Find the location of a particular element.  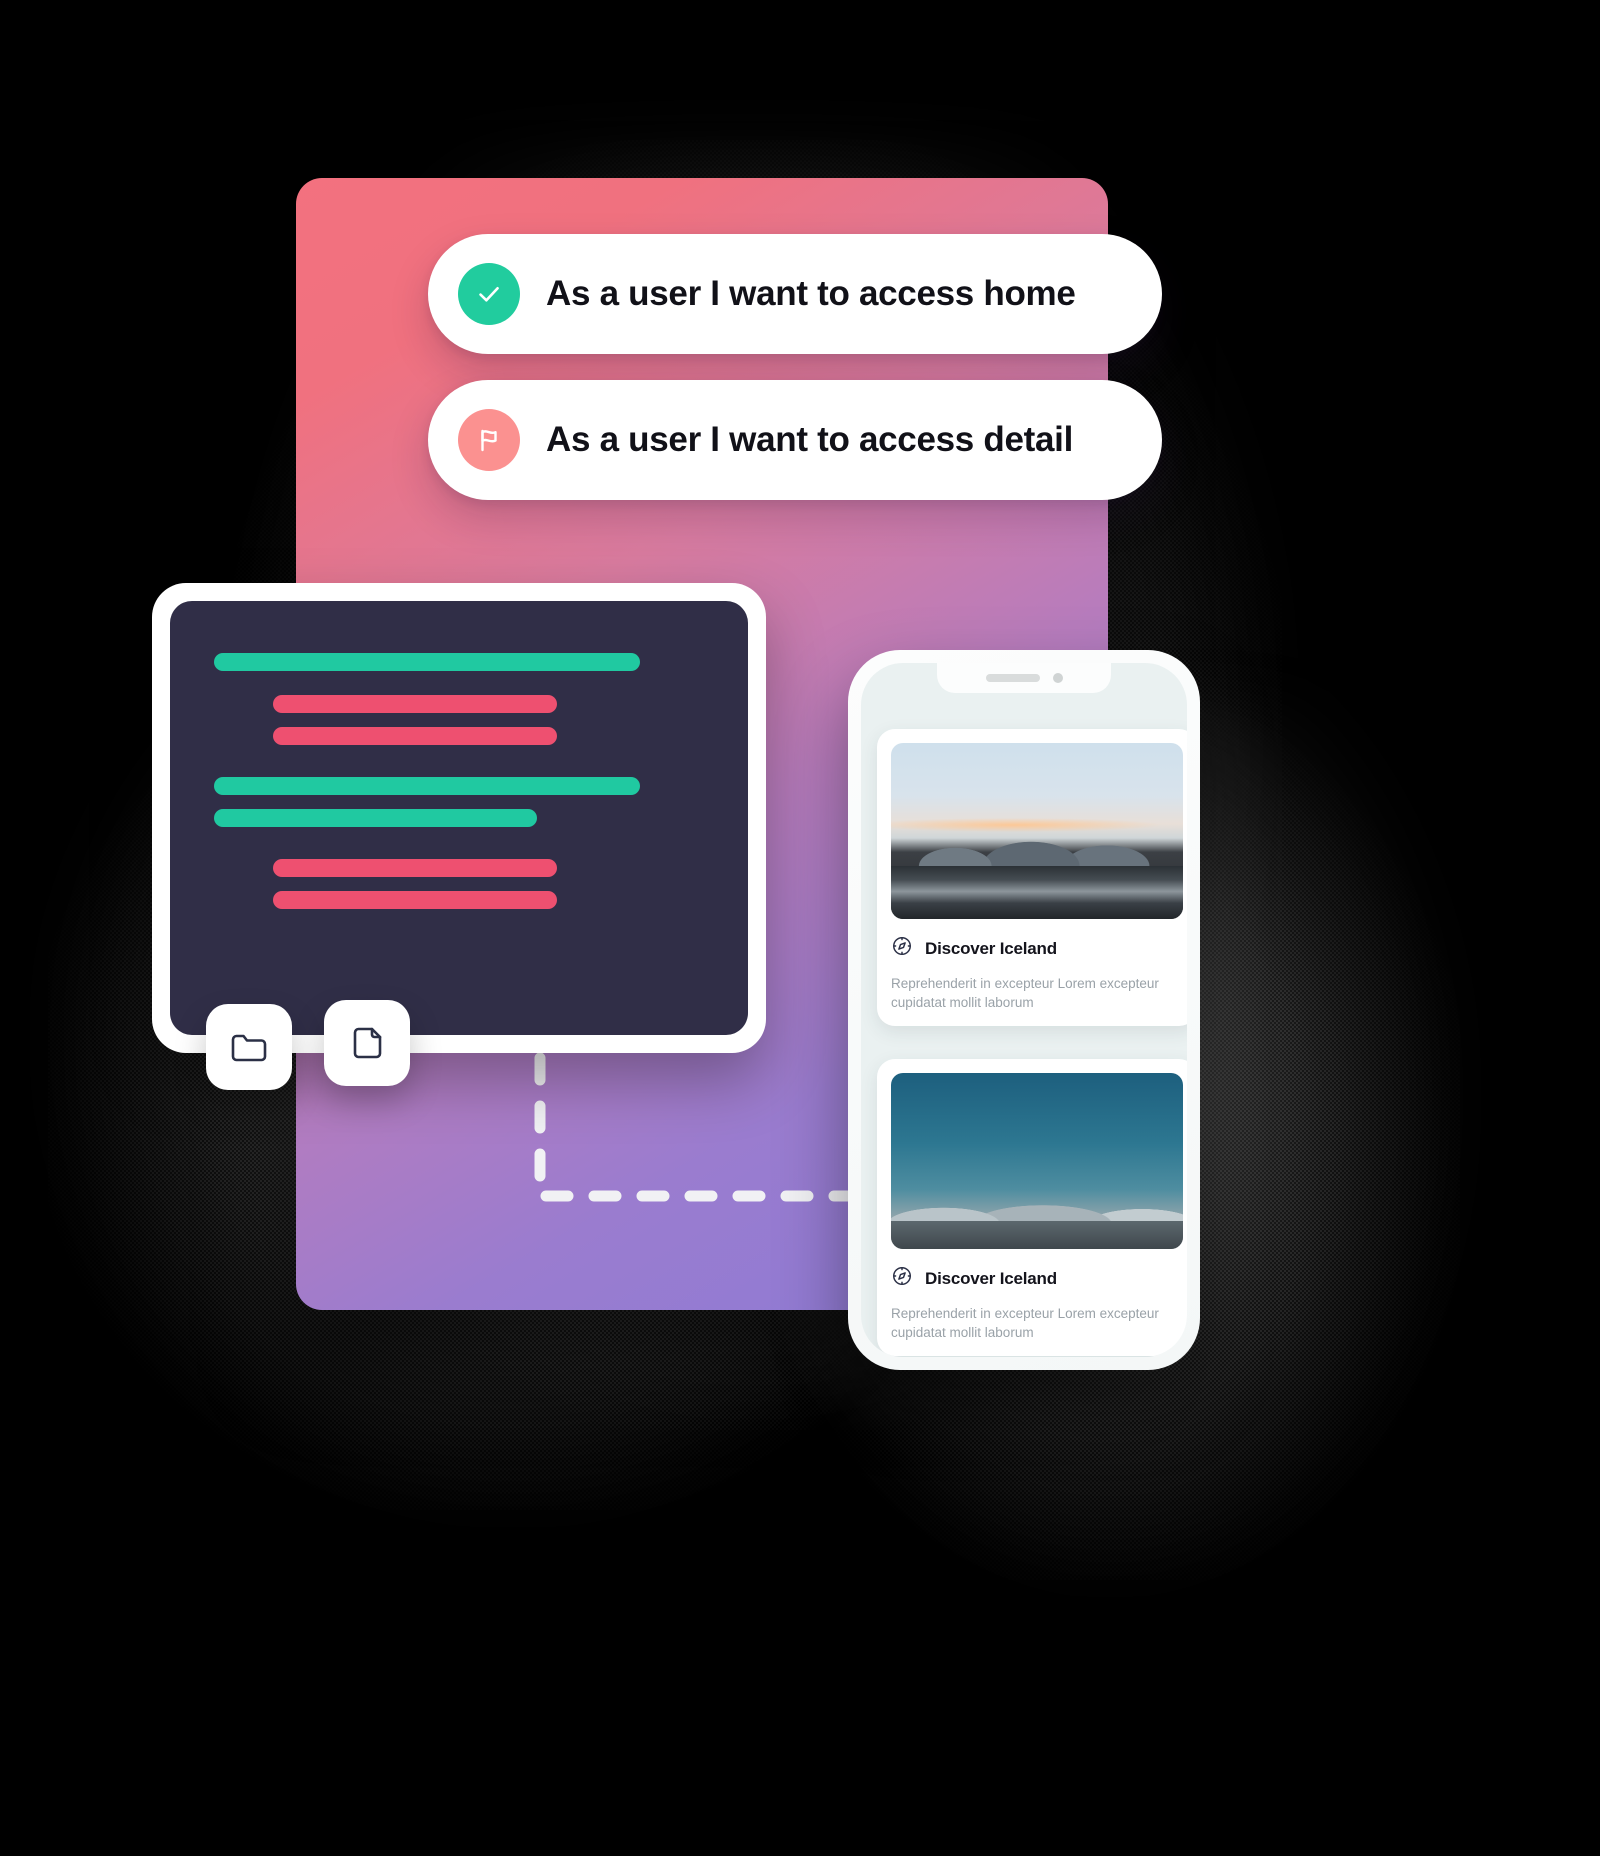

story-card-label: As a user I want to access home is located at coordinates (811, 293).